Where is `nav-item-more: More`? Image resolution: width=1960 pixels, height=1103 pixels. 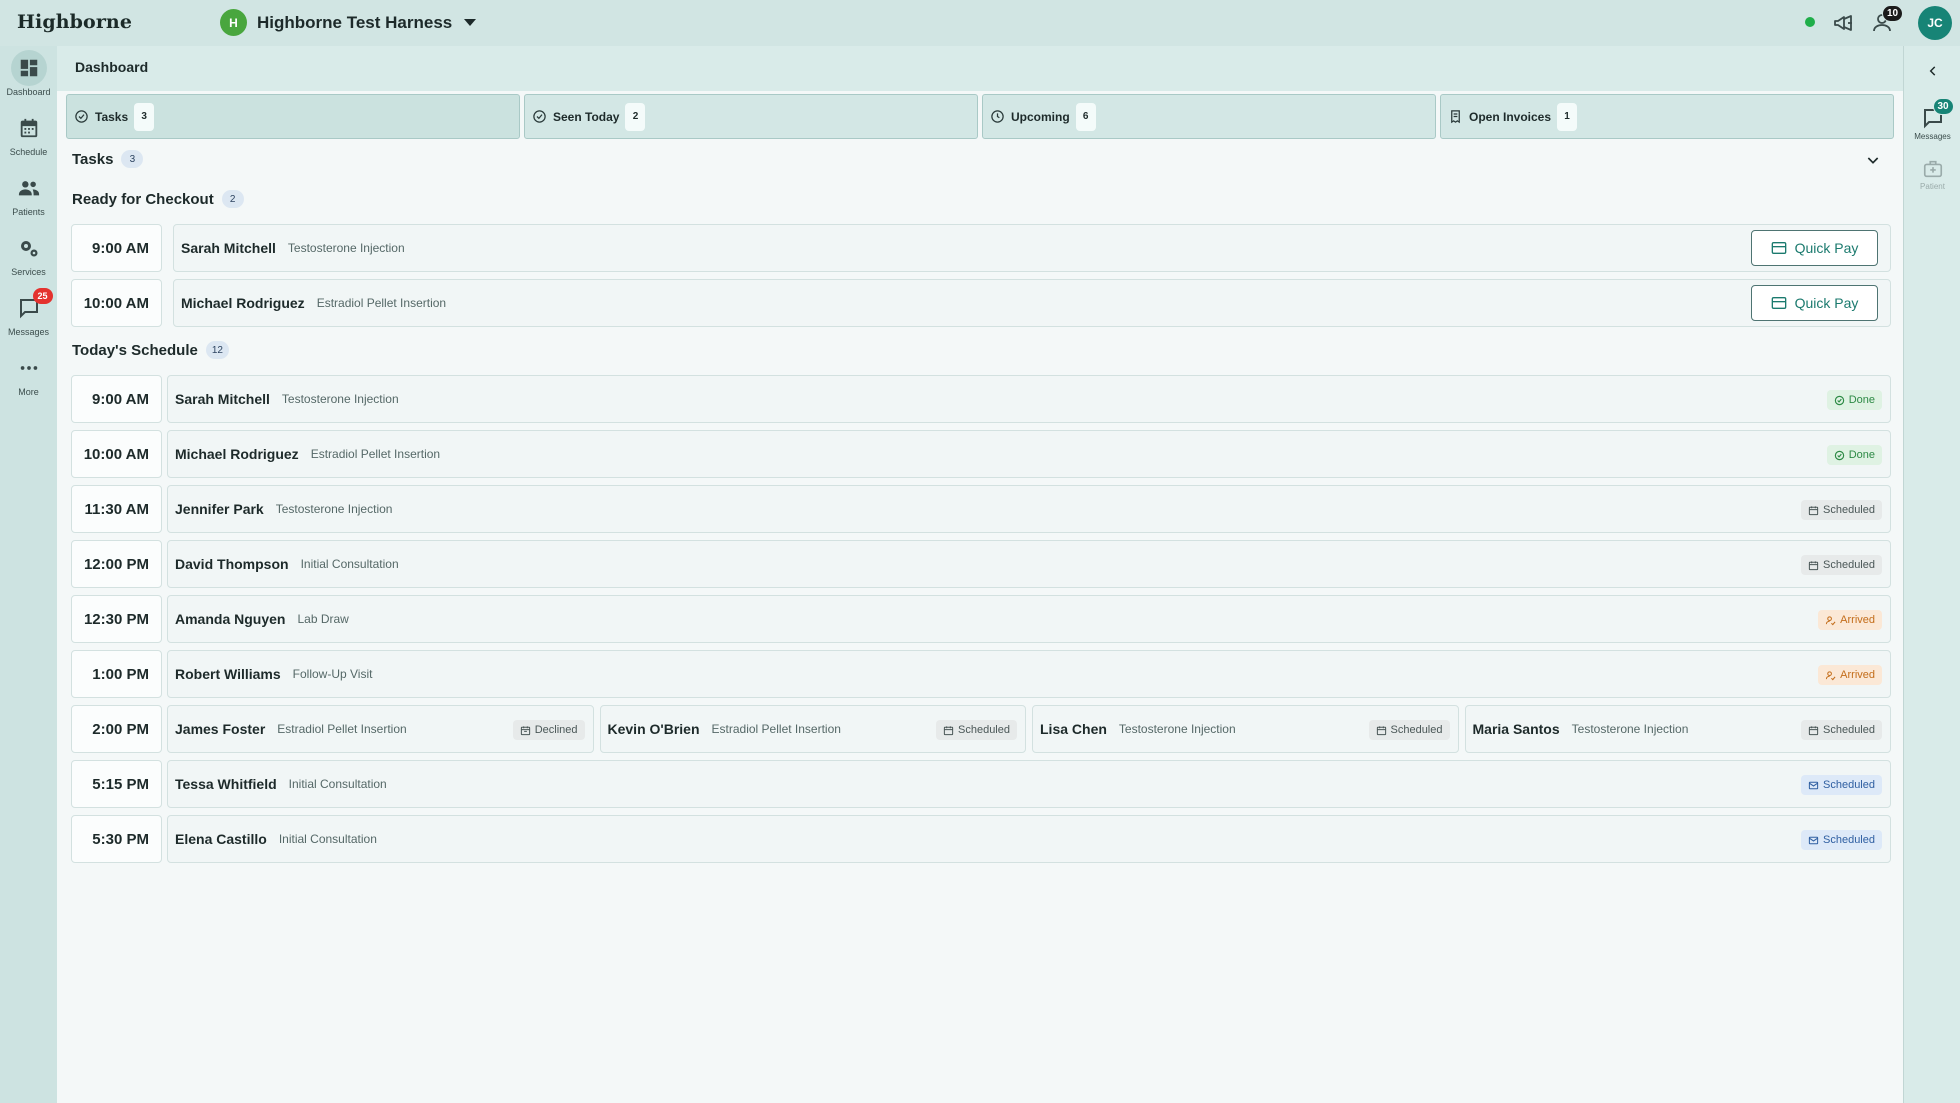
nav-item-more: More is located at coordinates (28, 373).